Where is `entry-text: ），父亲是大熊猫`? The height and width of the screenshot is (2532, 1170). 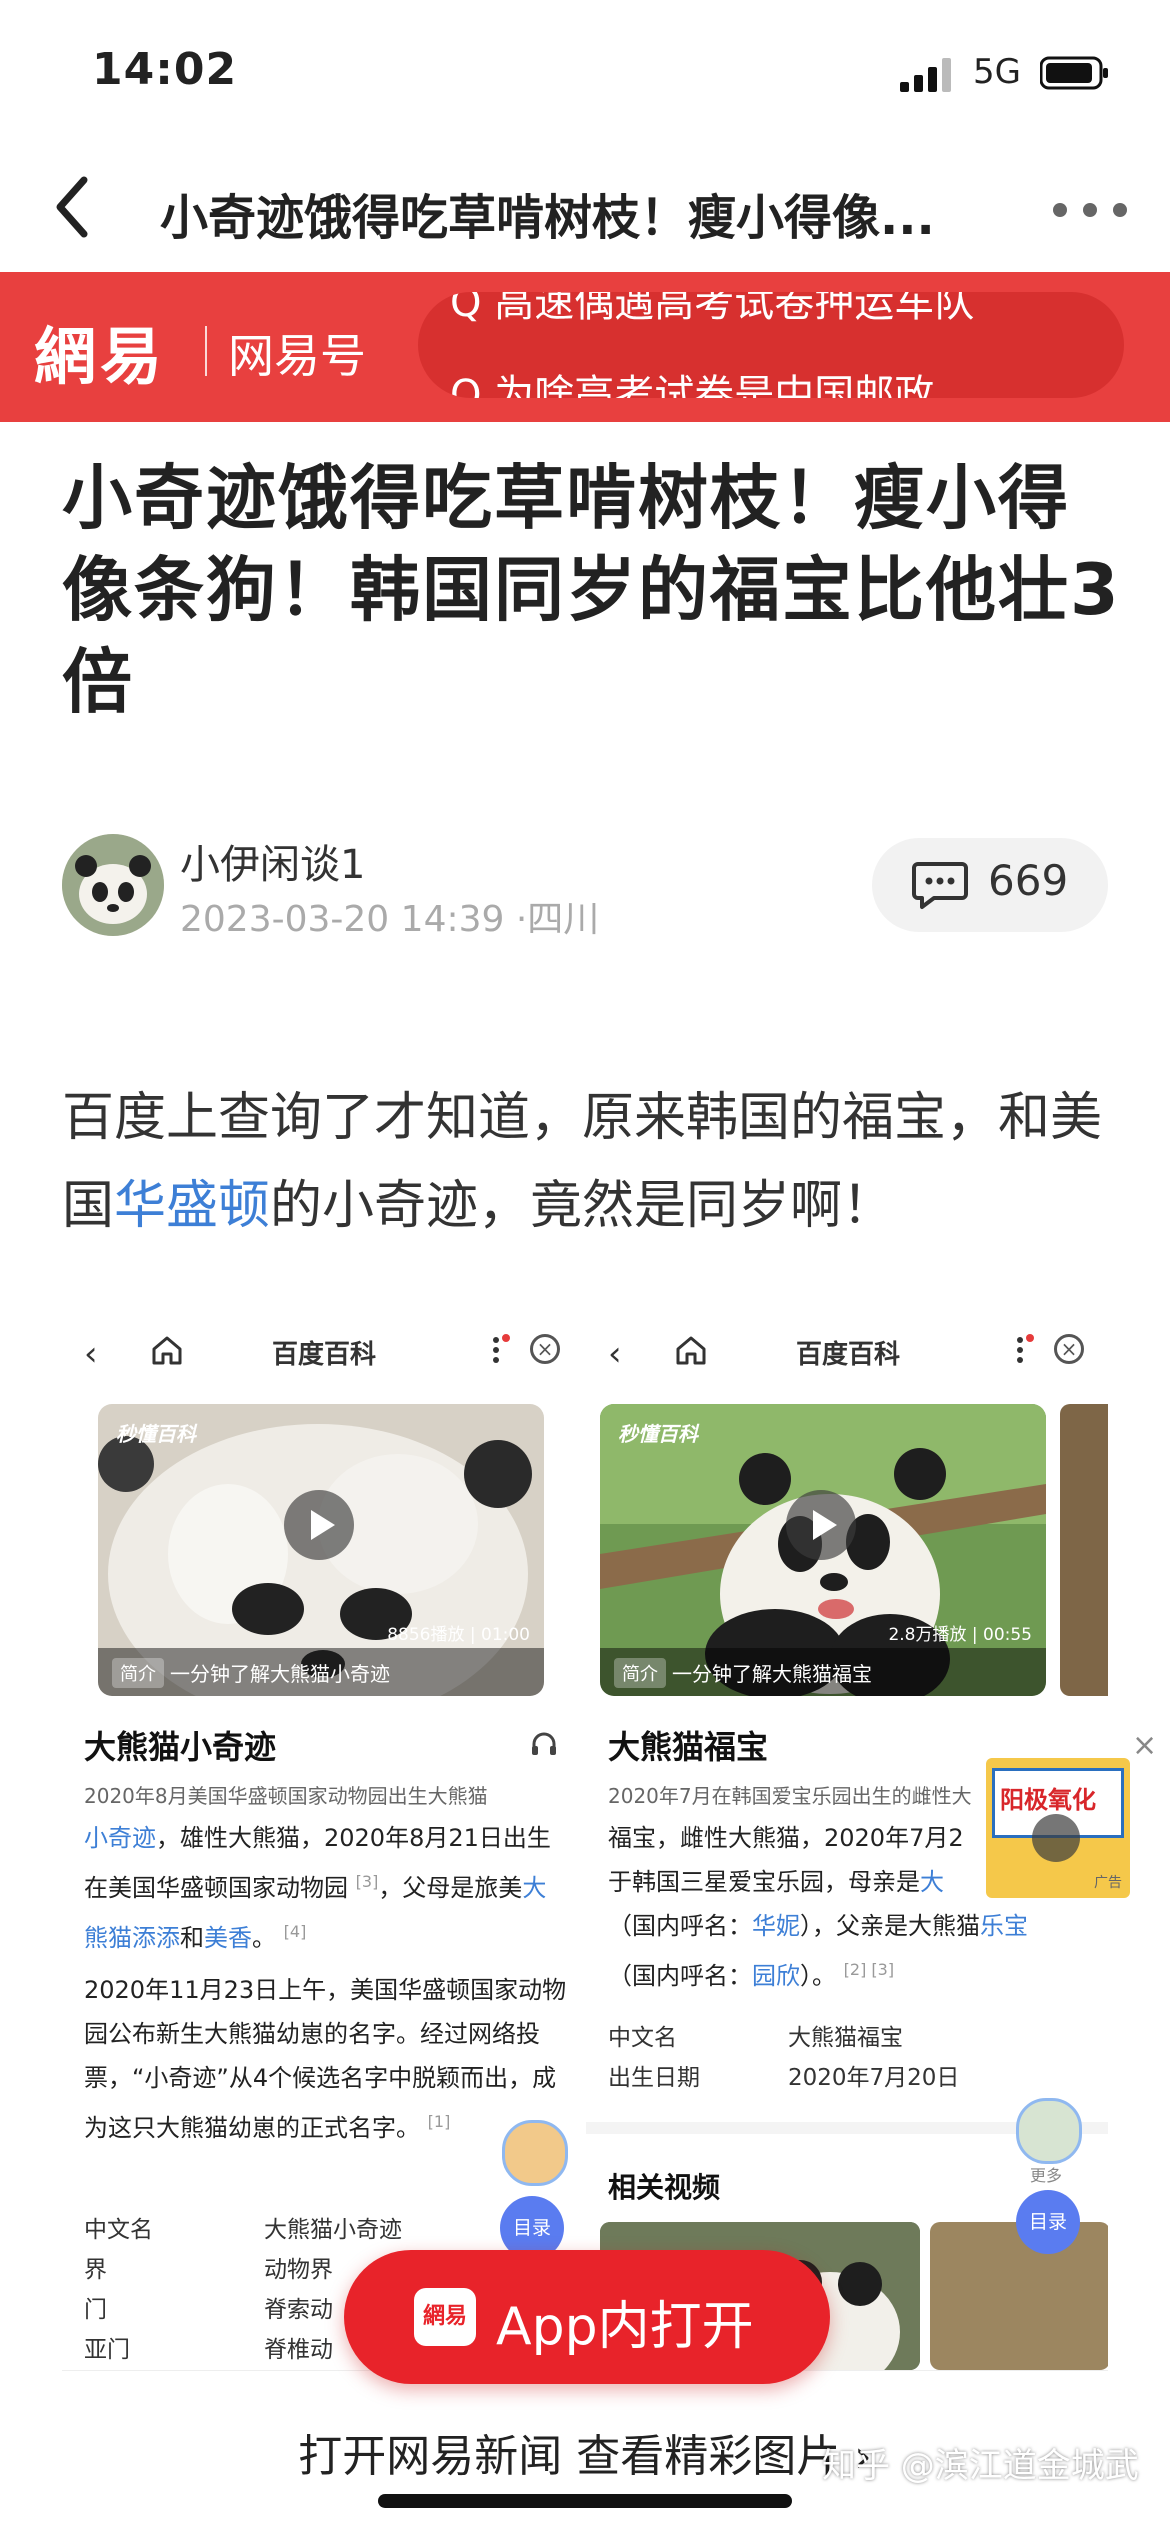
entry-text: ），父亲是大熊猫 is located at coordinates (890, 1926).